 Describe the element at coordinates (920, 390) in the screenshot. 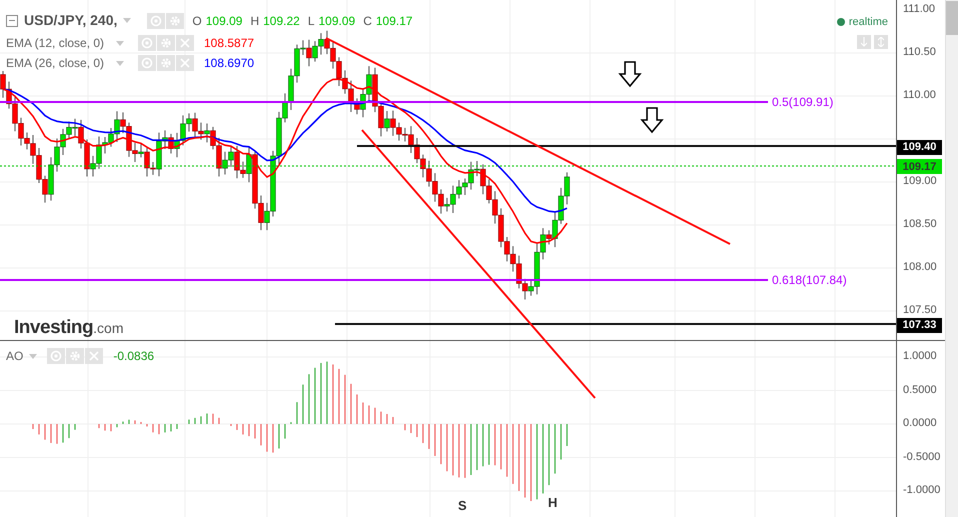

I see `axis-label: 0.5000` at that location.